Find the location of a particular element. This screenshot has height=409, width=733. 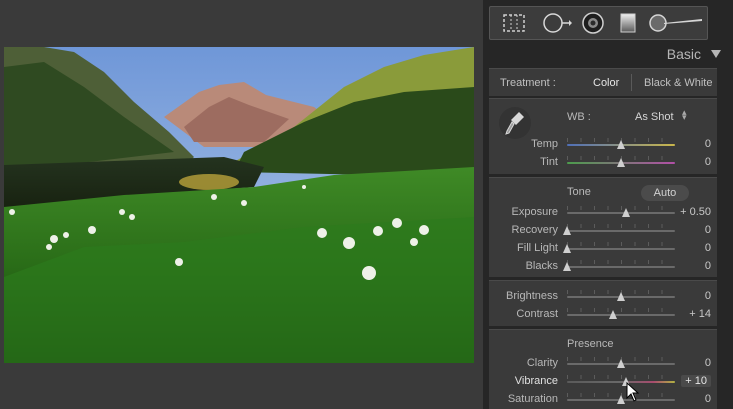

brightness-label: Brightness is located at coordinates (532, 296).